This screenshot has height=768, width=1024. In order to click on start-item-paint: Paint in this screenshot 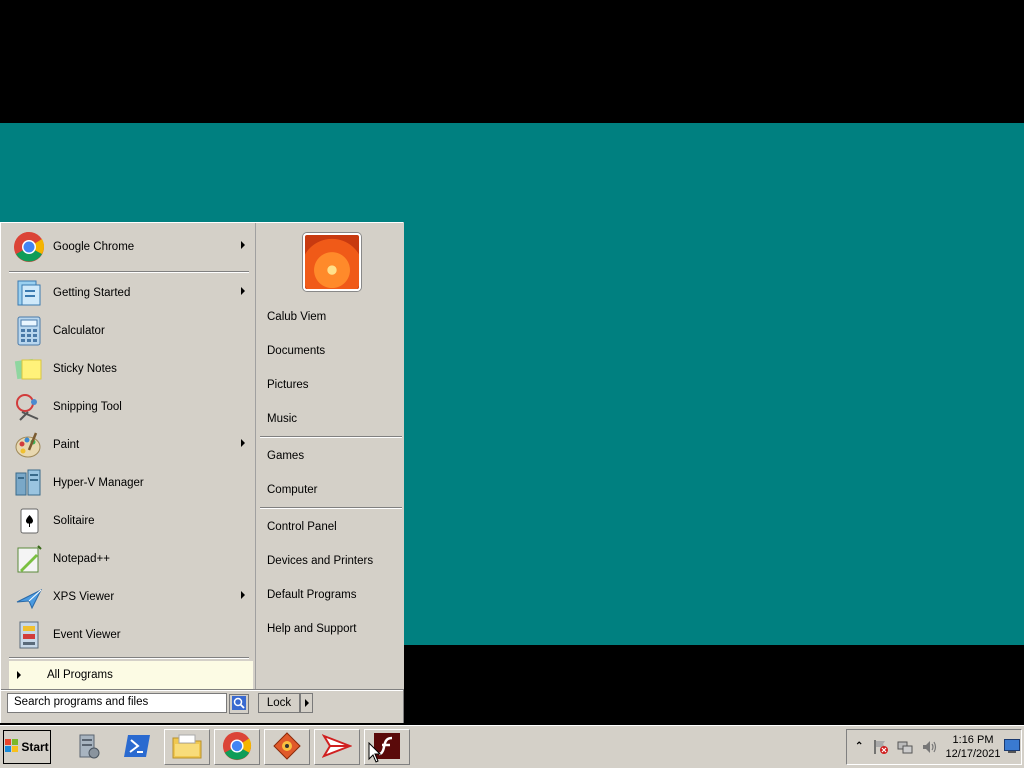, I will do `click(131, 445)`.